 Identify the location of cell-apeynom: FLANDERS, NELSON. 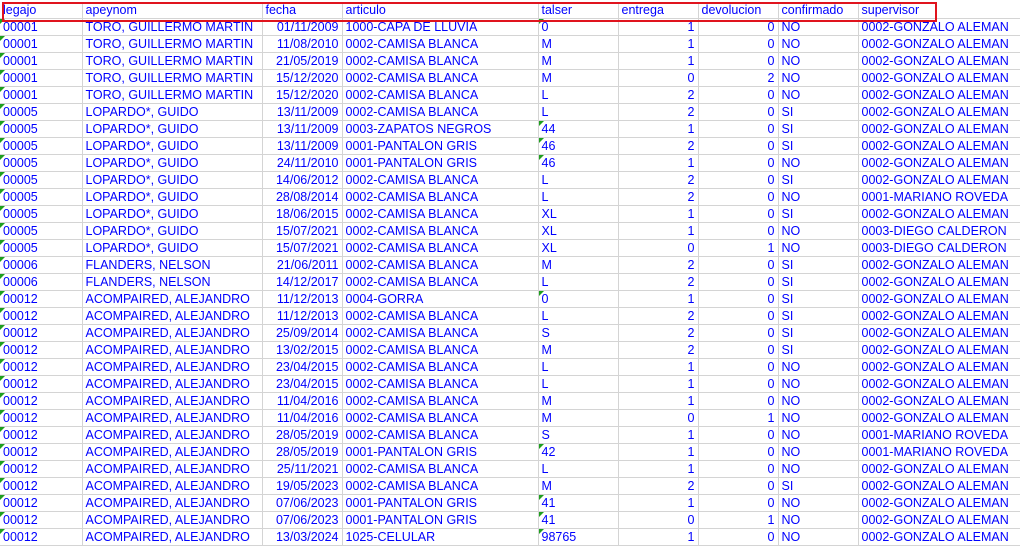
(172, 282).